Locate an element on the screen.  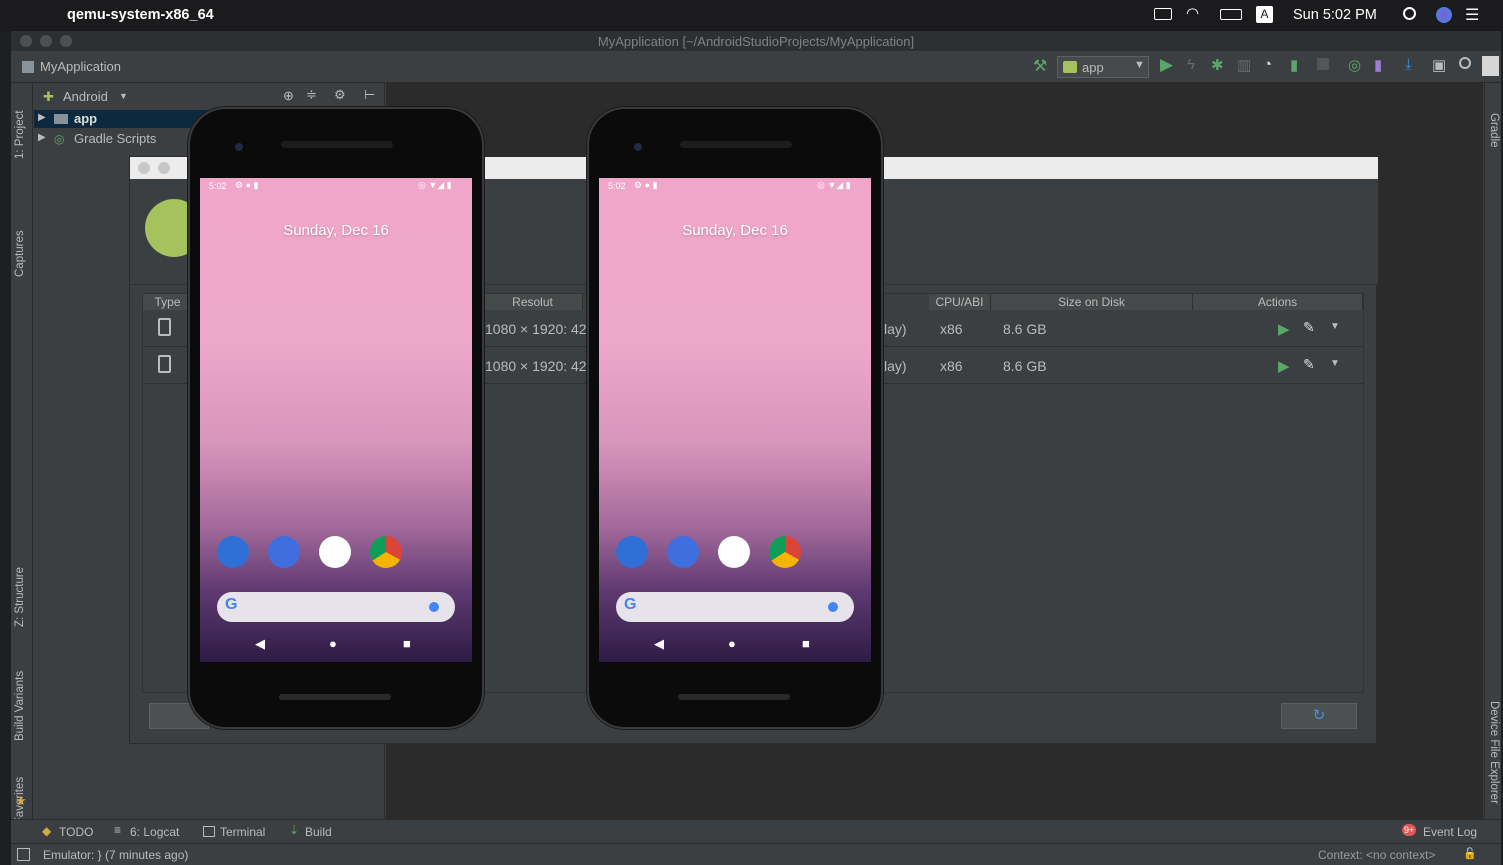
profile-icon: ◔ is located at coordinates (1267, 64).